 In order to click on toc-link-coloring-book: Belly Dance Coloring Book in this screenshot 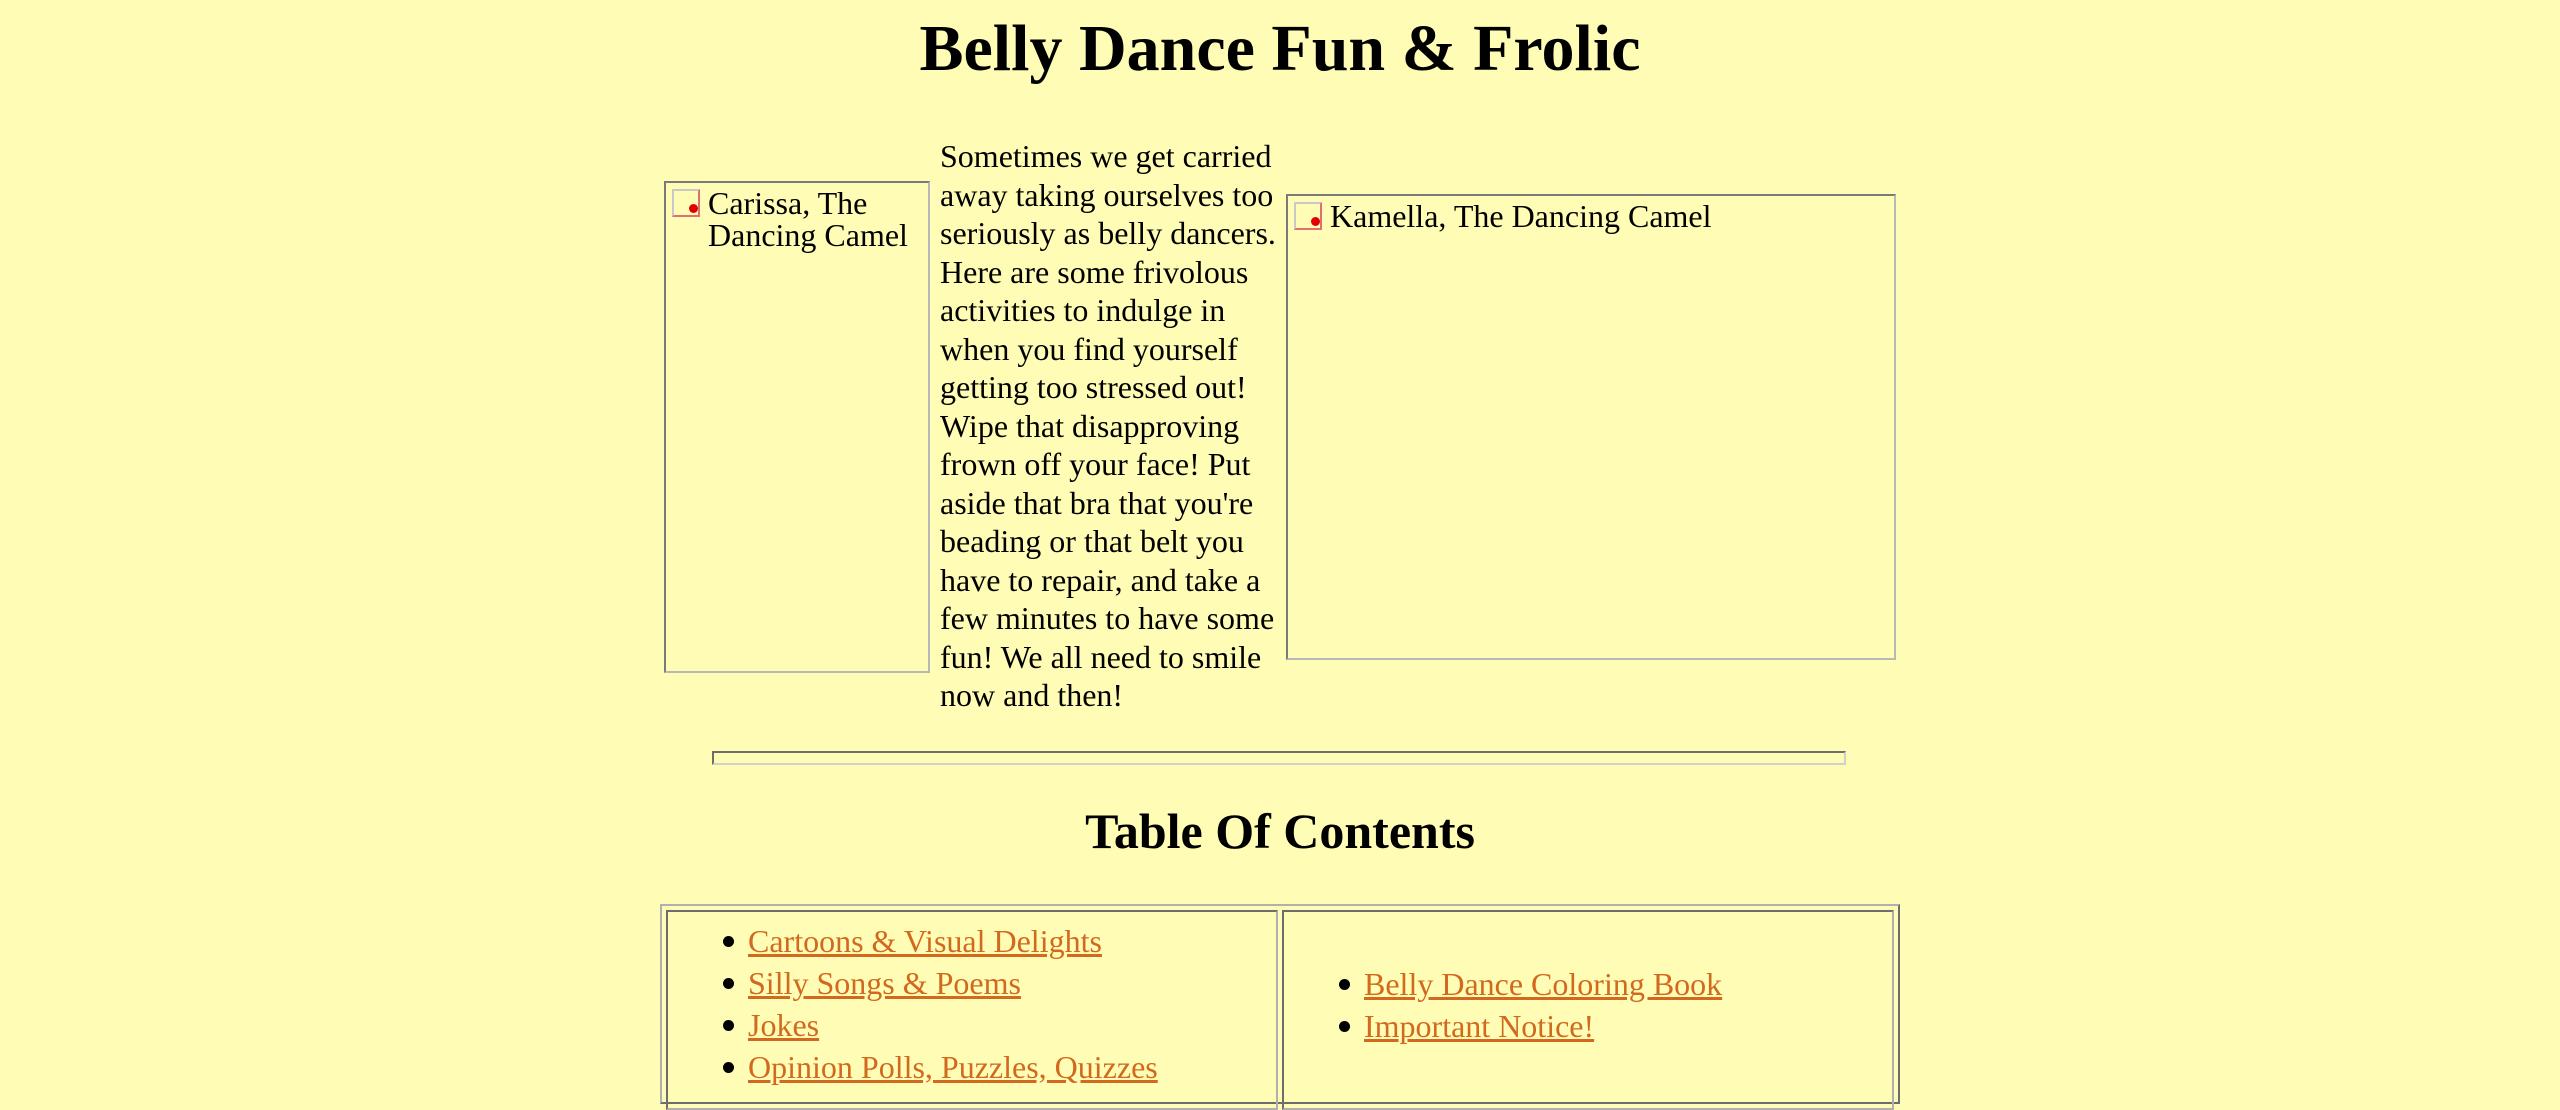, I will do `click(1543, 984)`.